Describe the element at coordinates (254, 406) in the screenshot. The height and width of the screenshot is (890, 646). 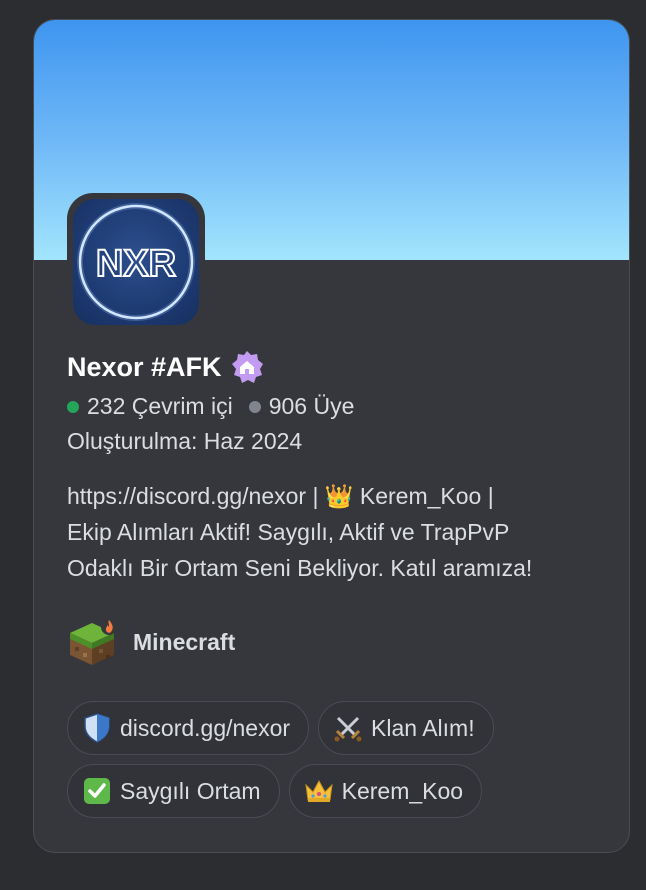
I see `members-dot-icon` at that location.